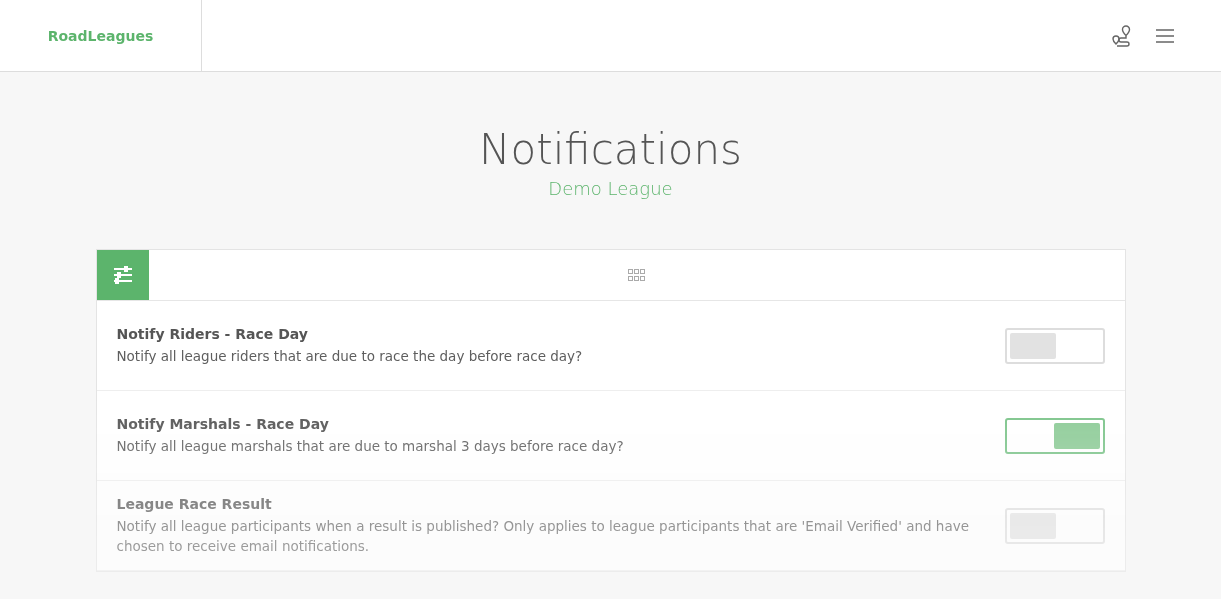  I want to click on setting-description: Notify all league participants when a result is published? Only applies to league participants that are 'Email Verified' and have chosen to receive email notifications., so click(543, 536).